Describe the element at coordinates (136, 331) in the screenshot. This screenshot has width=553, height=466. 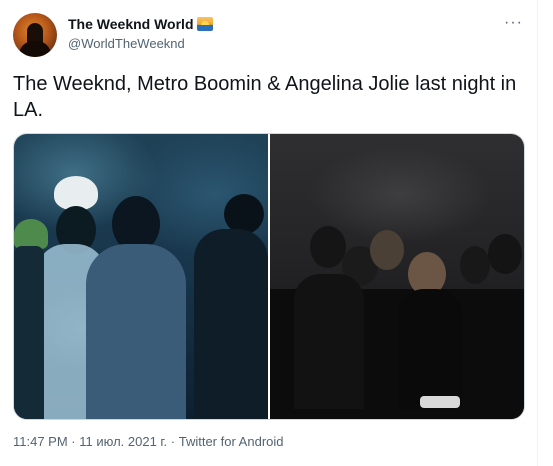
I see `denim-jacket` at that location.